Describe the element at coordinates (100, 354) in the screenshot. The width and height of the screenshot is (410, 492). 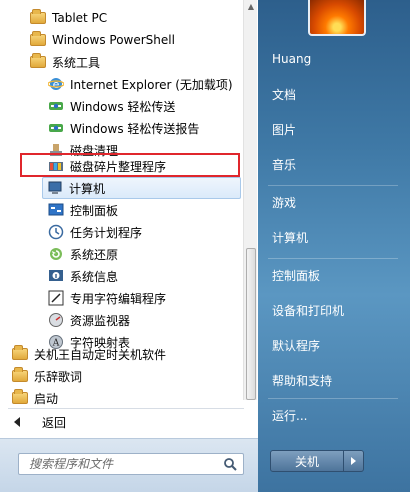
I see `program-label: 关机王自动定时关机软件` at that location.